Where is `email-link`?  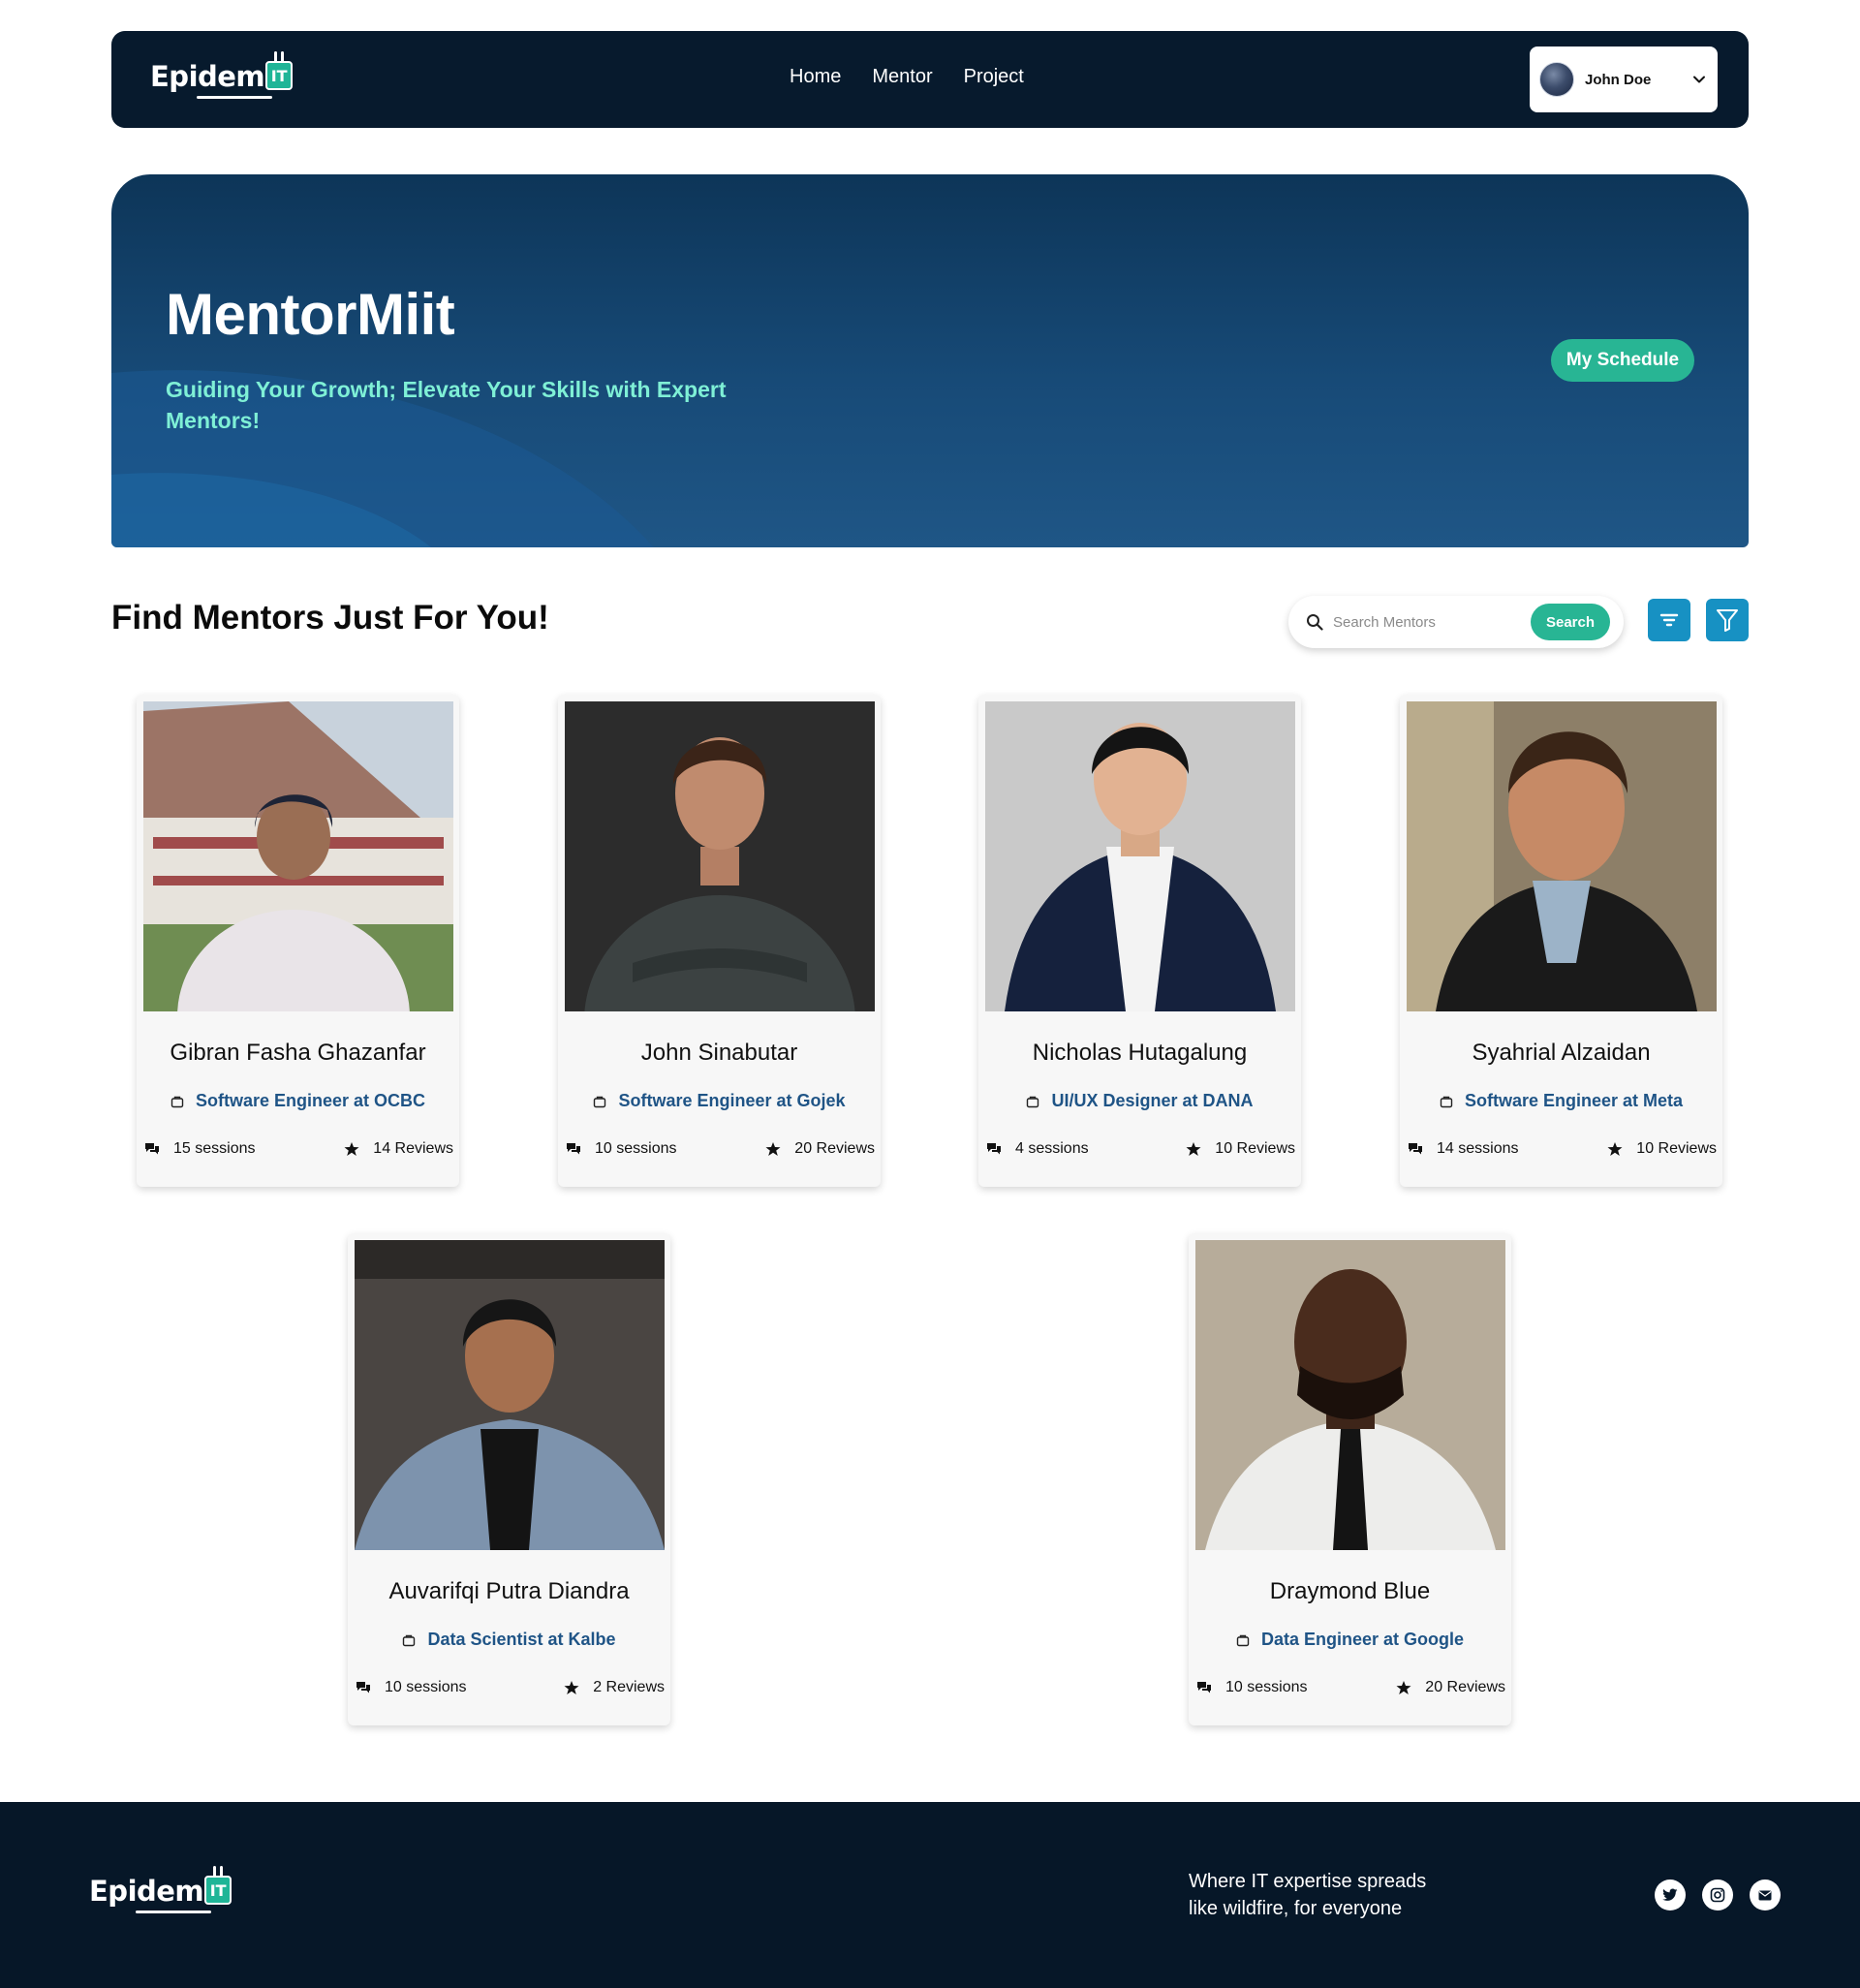
email-link is located at coordinates (1765, 1894).